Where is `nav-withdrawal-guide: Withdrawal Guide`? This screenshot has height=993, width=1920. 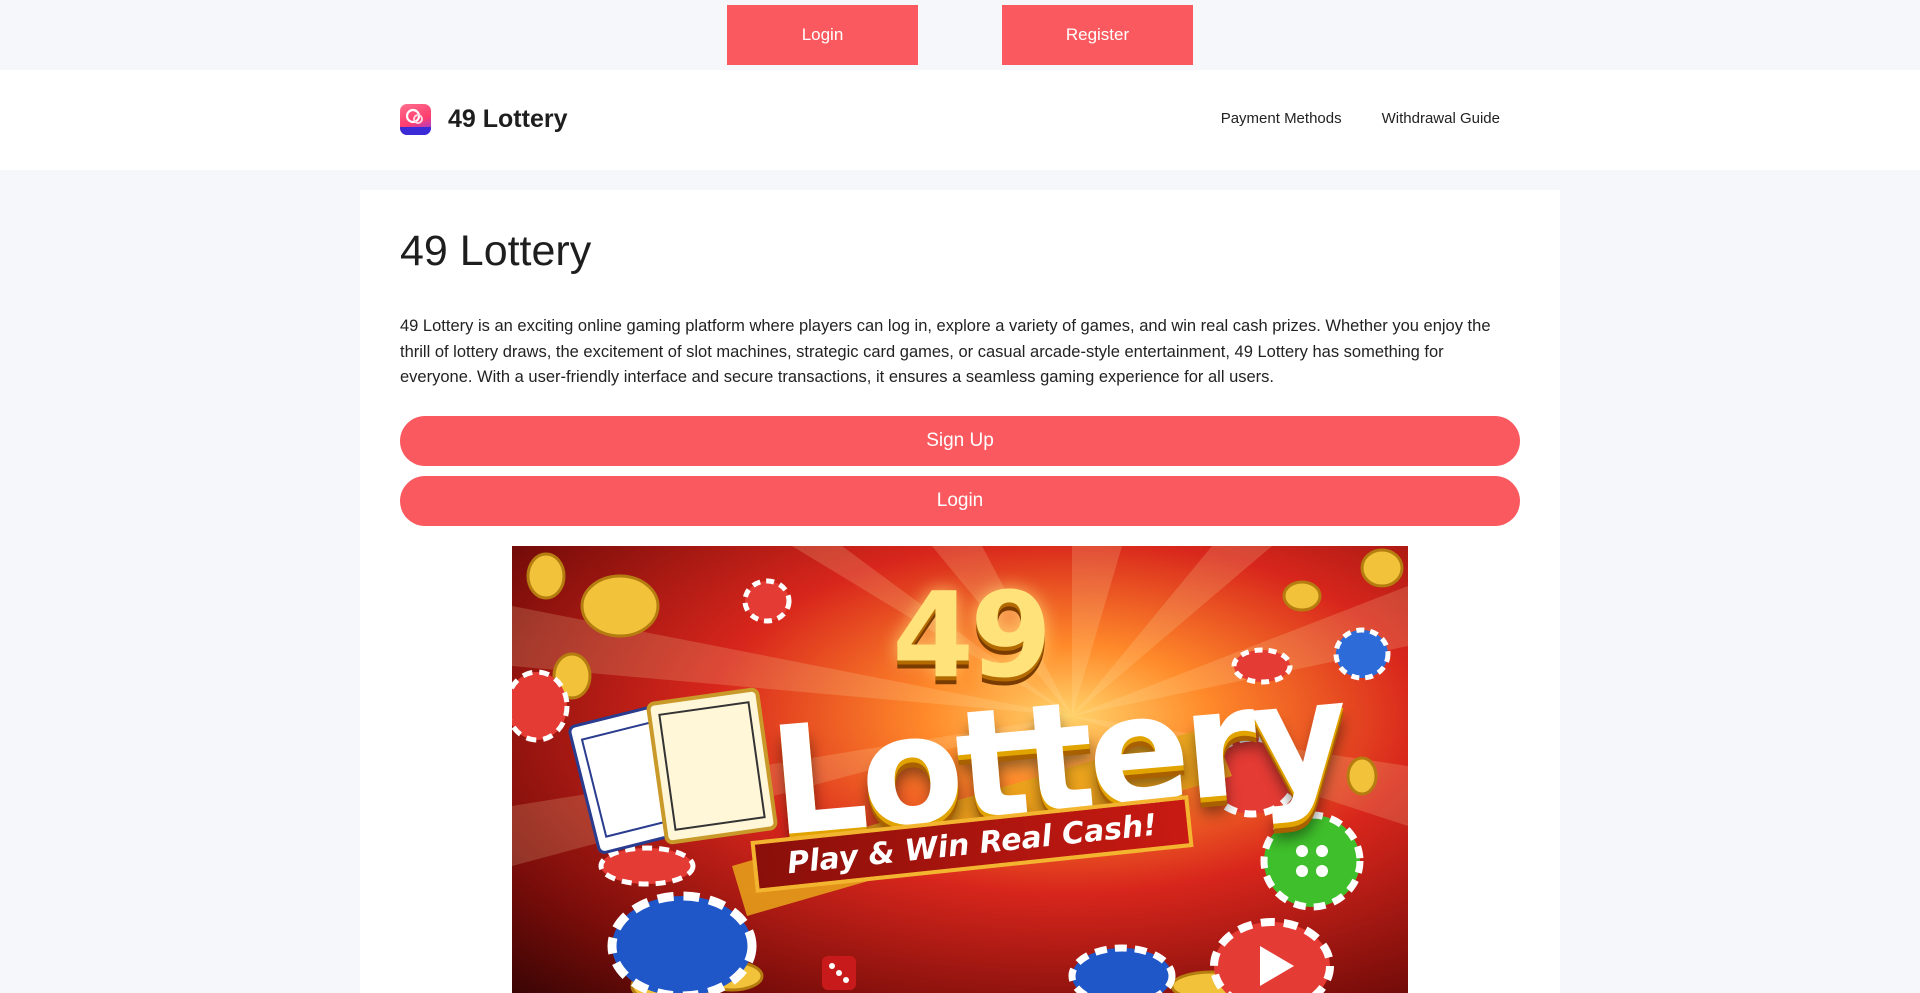 nav-withdrawal-guide: Withdrawal Guide is located at coordinates (1441, 118).